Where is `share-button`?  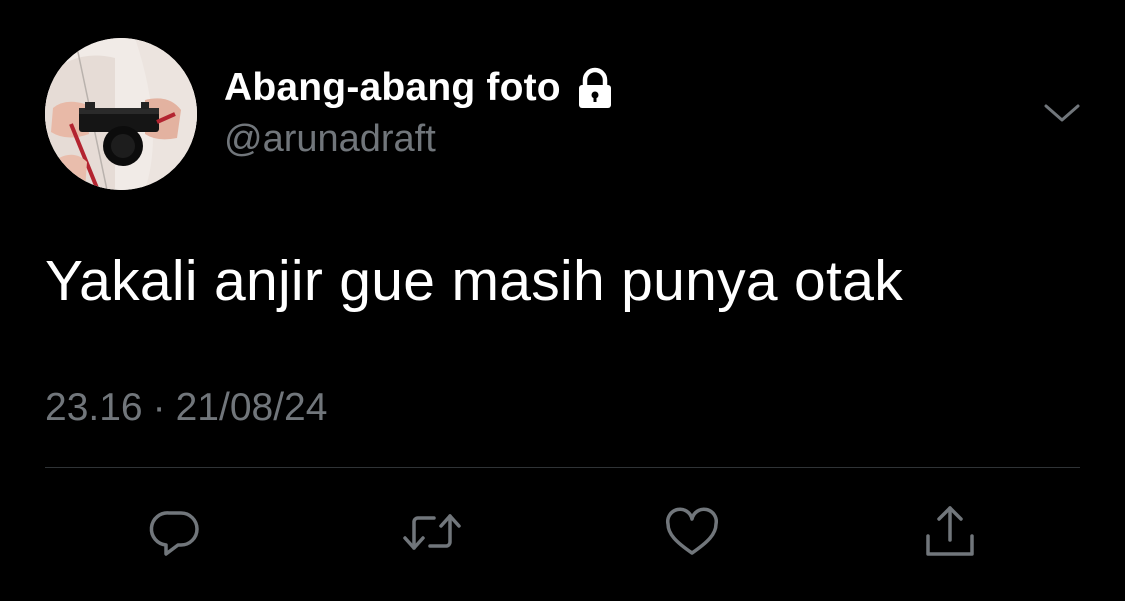
share-button is located at coordinates (950, 532).